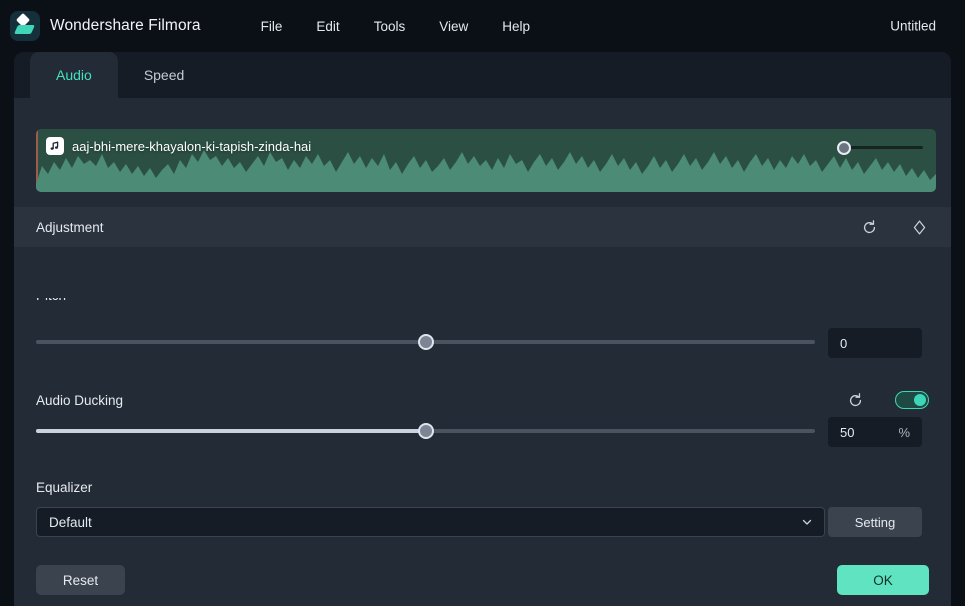 The height and width of the screenshot is (606, 965). Describe the element at coordinates (426, 342) in the screenshot. I see `pitch-slider-knob` at that location.